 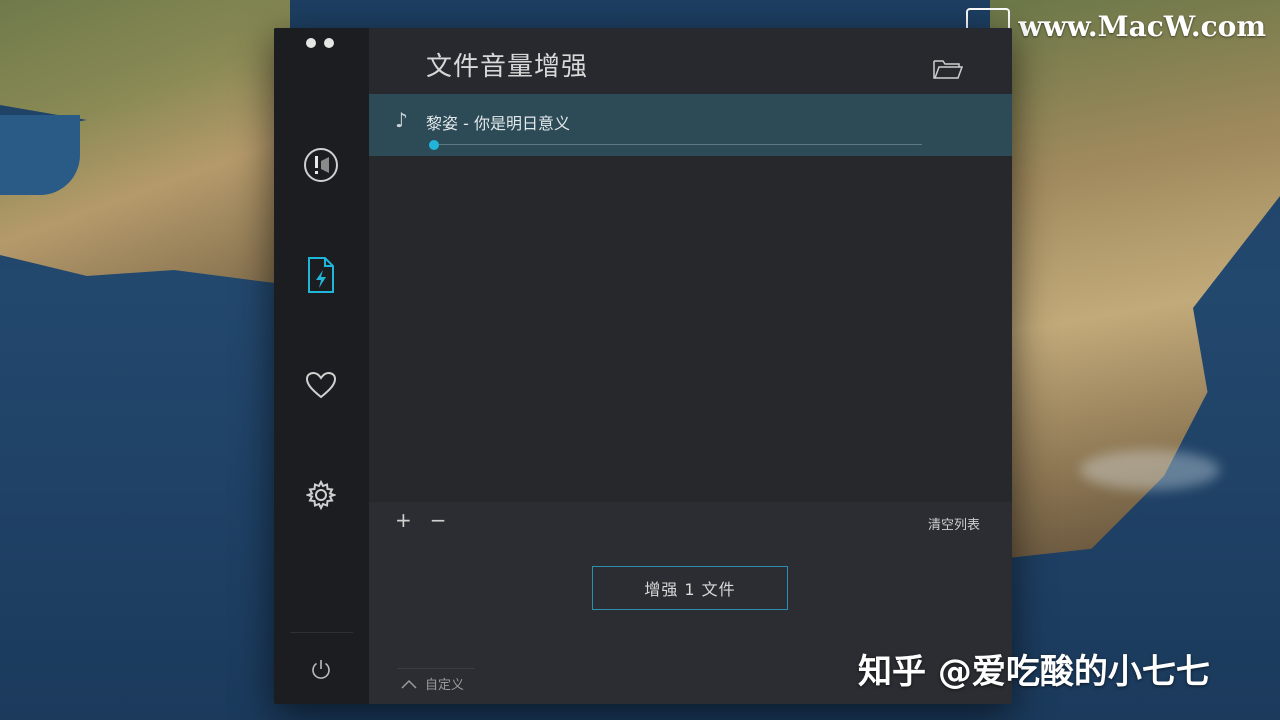 What do you see at coordinates (445, 685) in the screenshot?
I see `custom-label: 自定义` at bounding box center [445, 685].